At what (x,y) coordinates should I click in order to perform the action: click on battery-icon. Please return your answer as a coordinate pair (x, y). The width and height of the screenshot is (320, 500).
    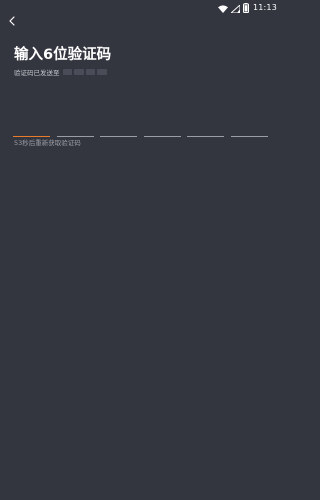
    Looking at the image, I should click on (245, 8).